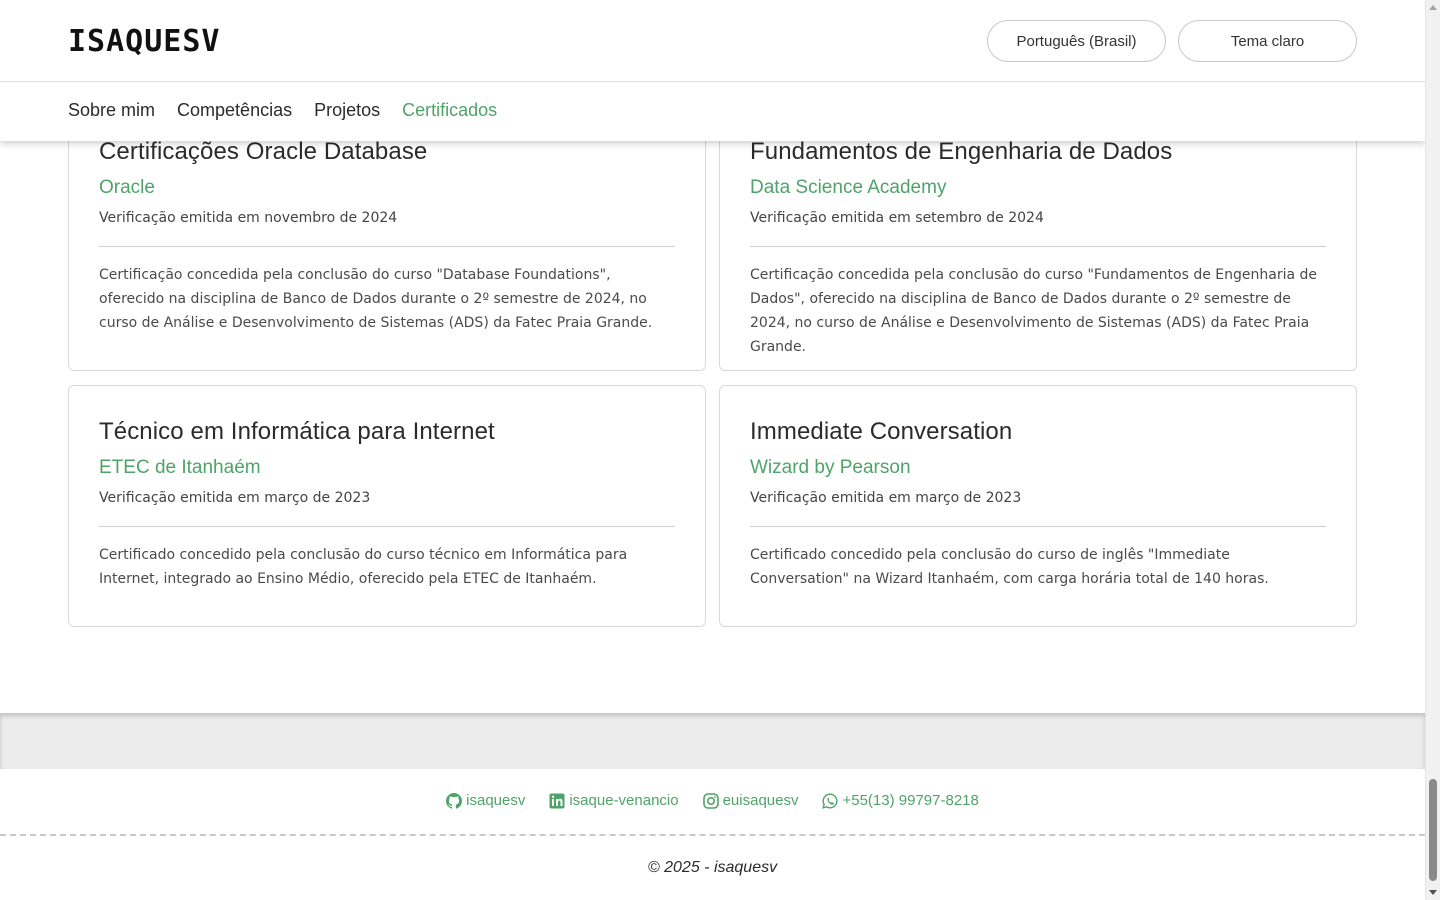 The image size is (1440, 900). What do you see at coordinates (180, 467) in the screenshot?
I see `certificate-issuer: ETEC de Itanhaém` at bounding box center [180, 467].